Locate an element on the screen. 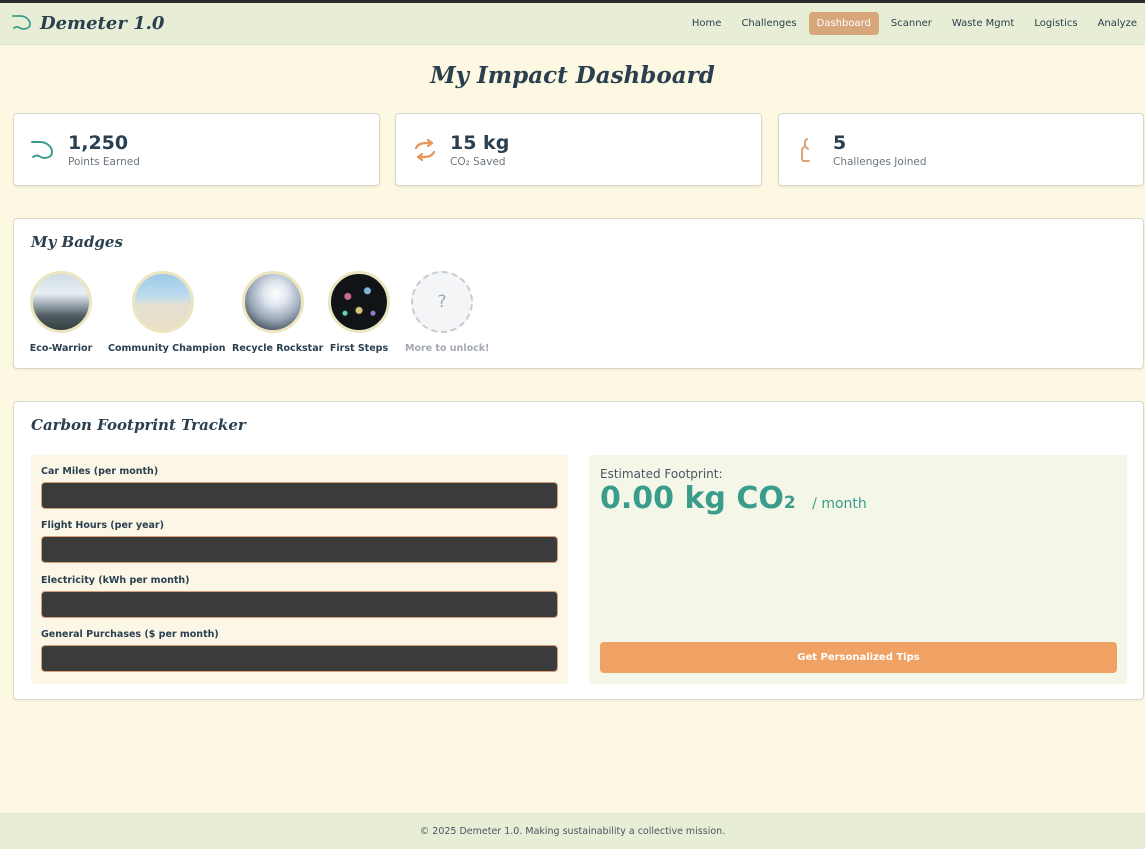  flight-hours-input is located at coordinates (299, 549).